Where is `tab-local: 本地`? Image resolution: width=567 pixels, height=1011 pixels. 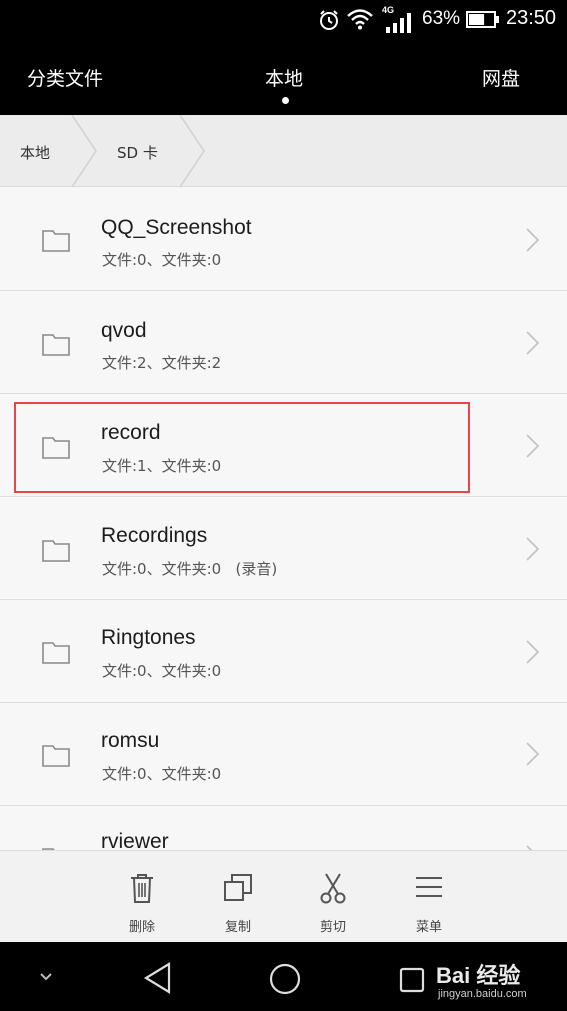 tab-local: 本地 is located at coordinates (284, 77).